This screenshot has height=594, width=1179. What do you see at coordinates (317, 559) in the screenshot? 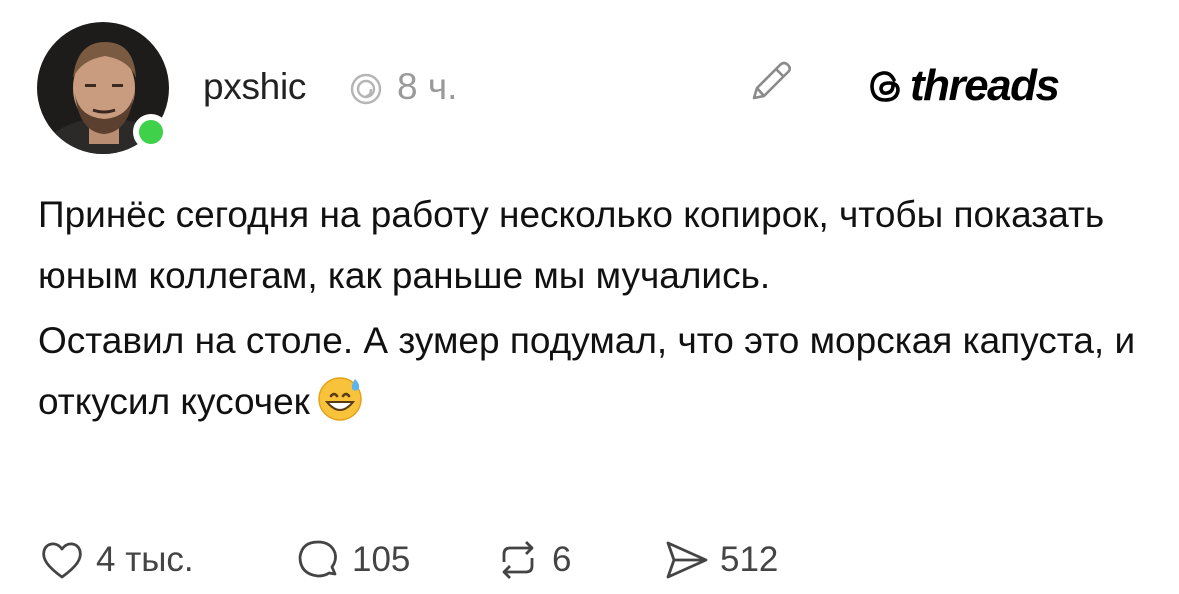
I see `comment-icon` at bounding box center [317, 559].